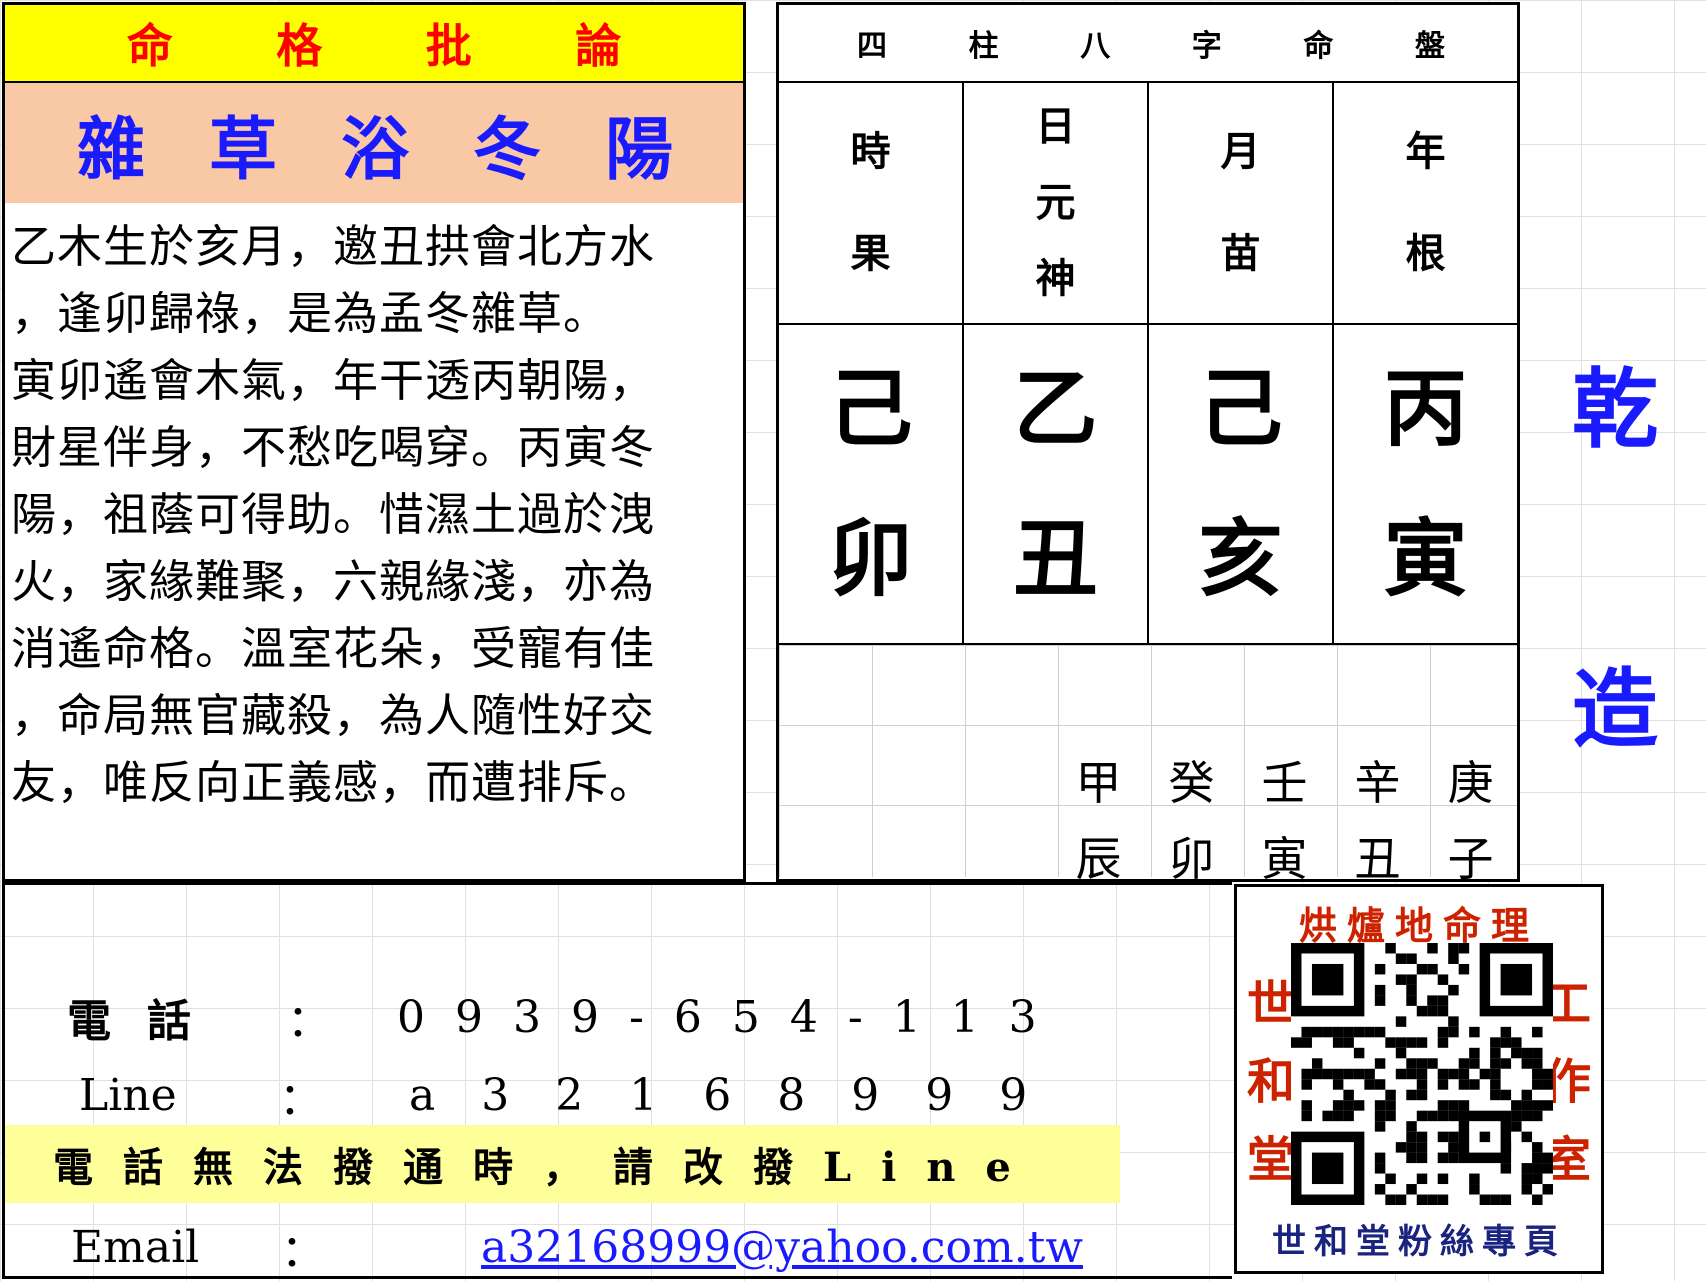  What do you see at coordinates (1284, 821) in the screenshot?
I see `luck-pillar: 壬 寅` at bounding box center [1284, 821].